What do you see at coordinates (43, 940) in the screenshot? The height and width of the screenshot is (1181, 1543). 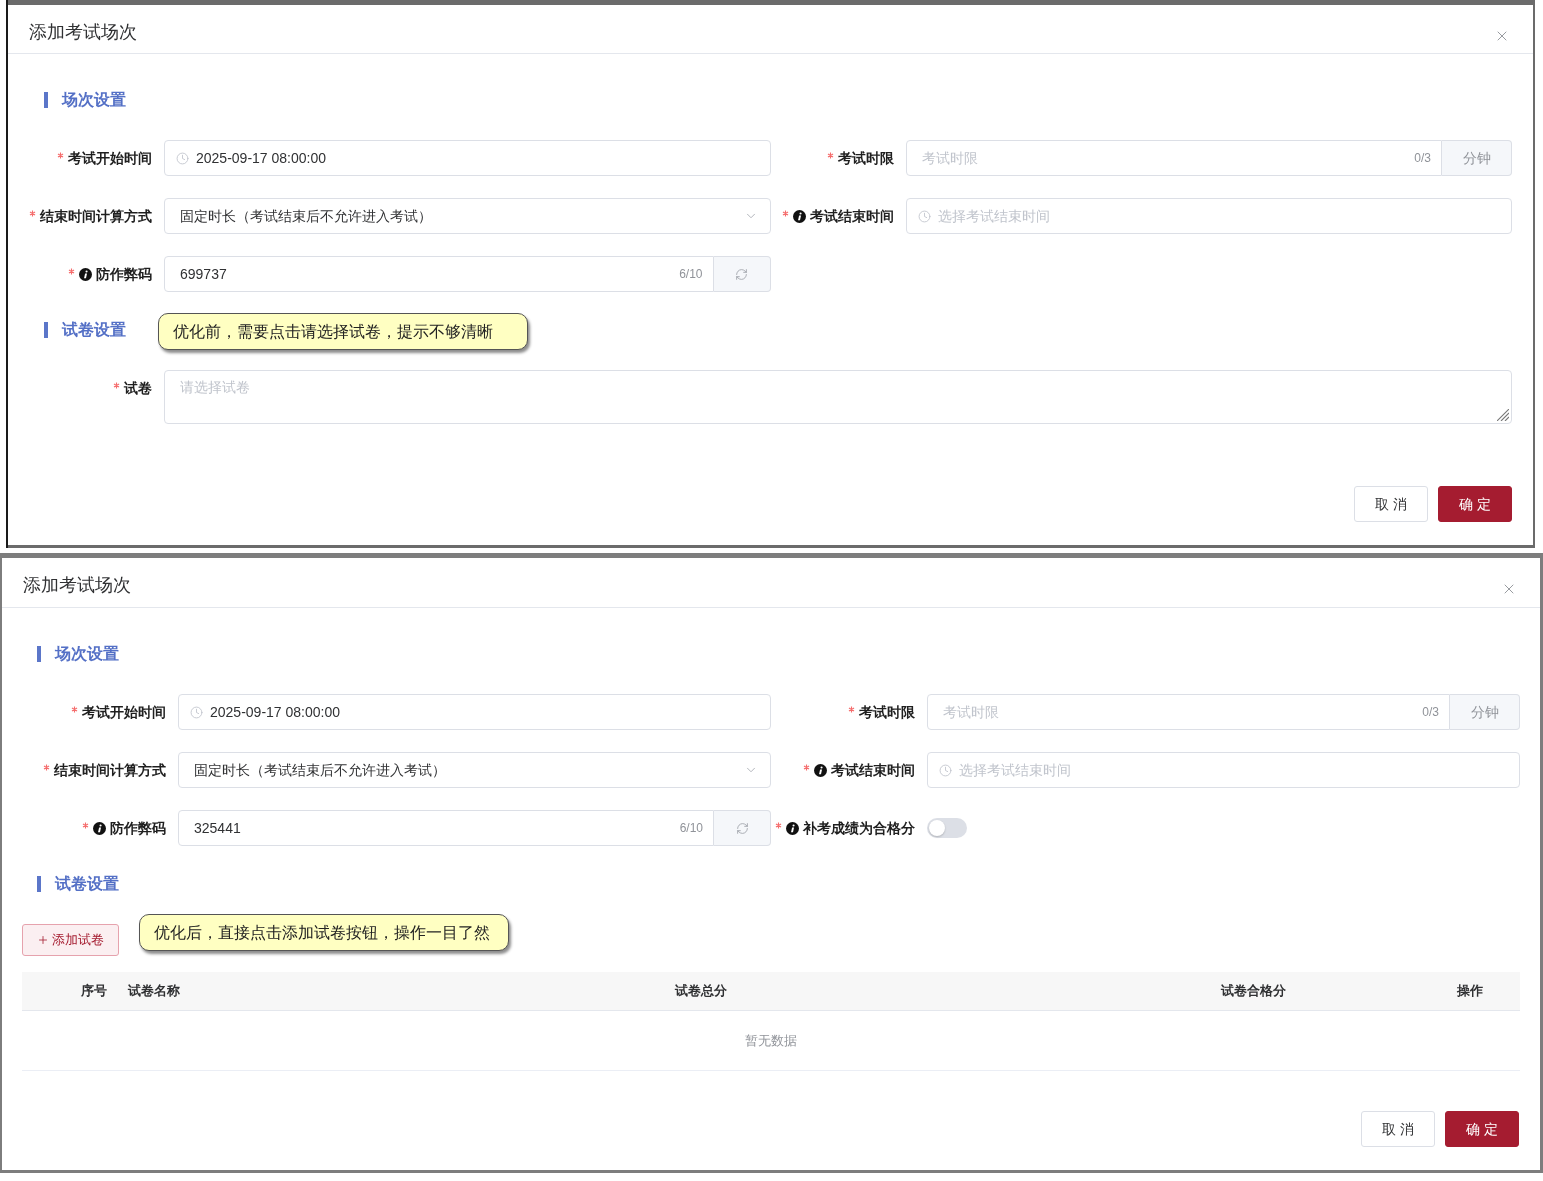 I see `plus-icon` at bounding box center [43, 940].